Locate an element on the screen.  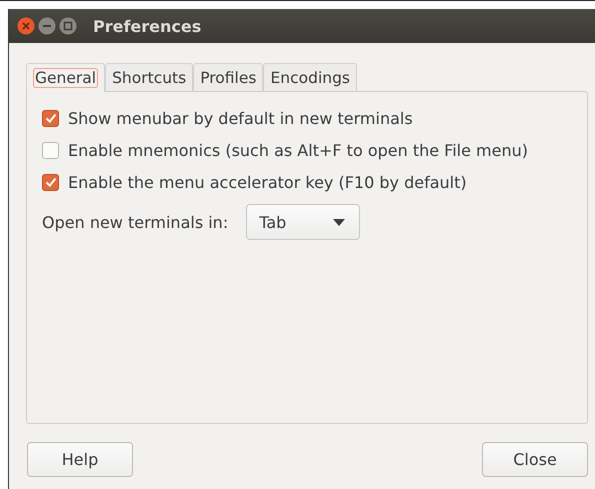
dropdown: Tab is located at coordinates (303, 222).